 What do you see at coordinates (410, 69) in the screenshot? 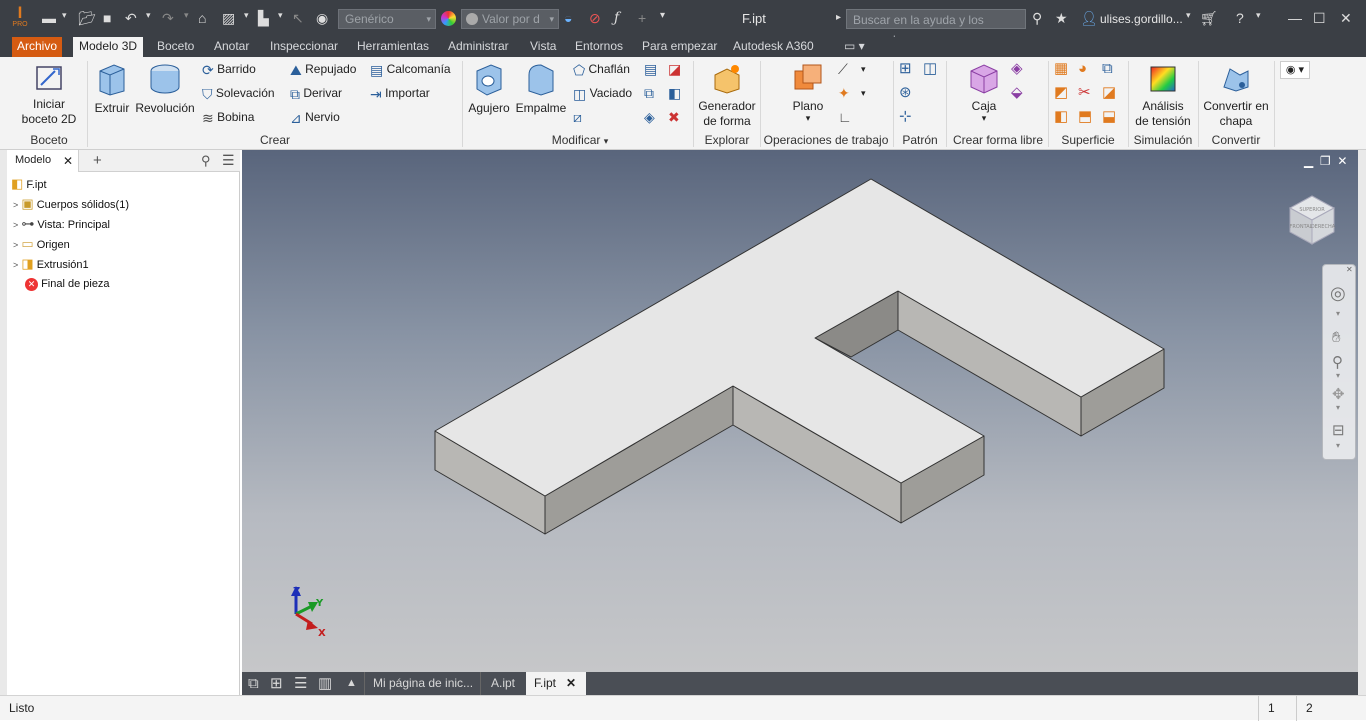
I see `decal-button: ▤ Calcomanía` at bounding box center [410, 69].